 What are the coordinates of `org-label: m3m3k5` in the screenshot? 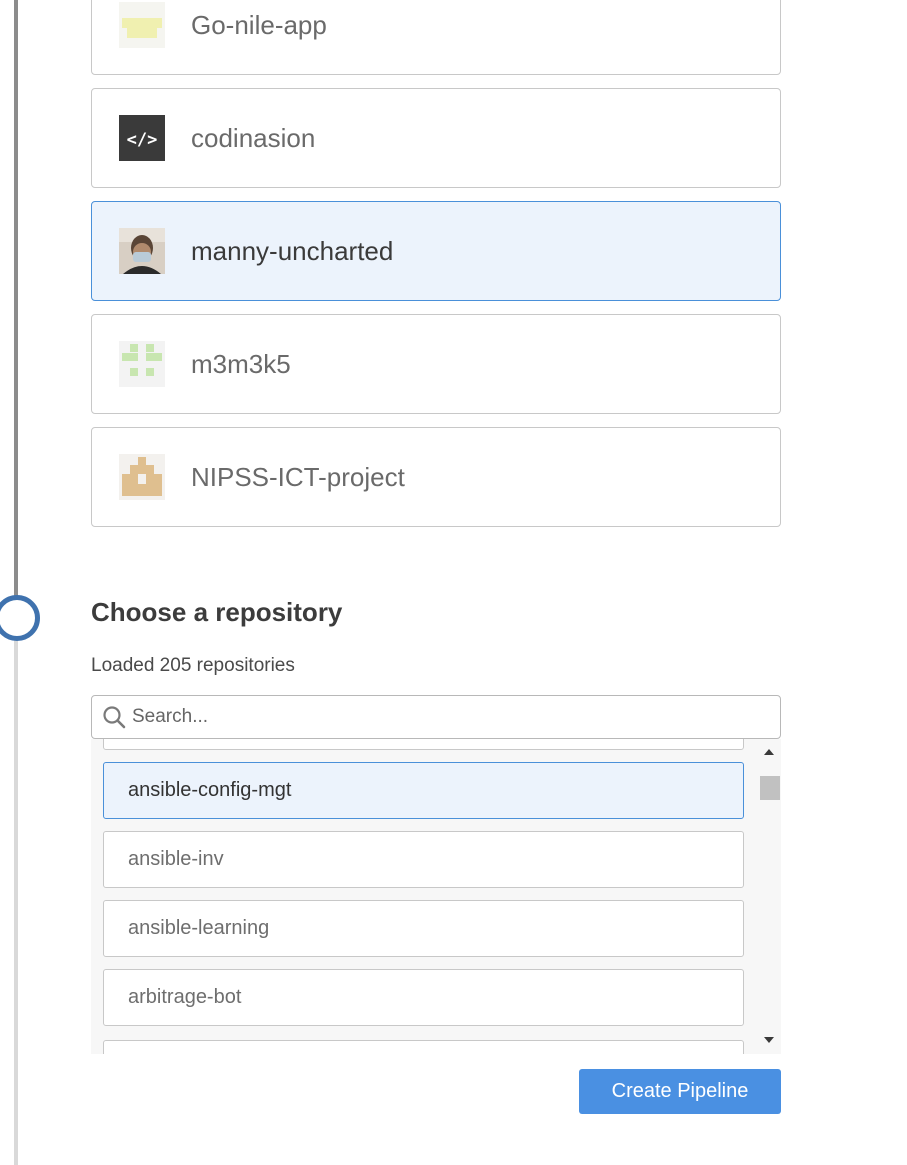 It's located at (241, 363).